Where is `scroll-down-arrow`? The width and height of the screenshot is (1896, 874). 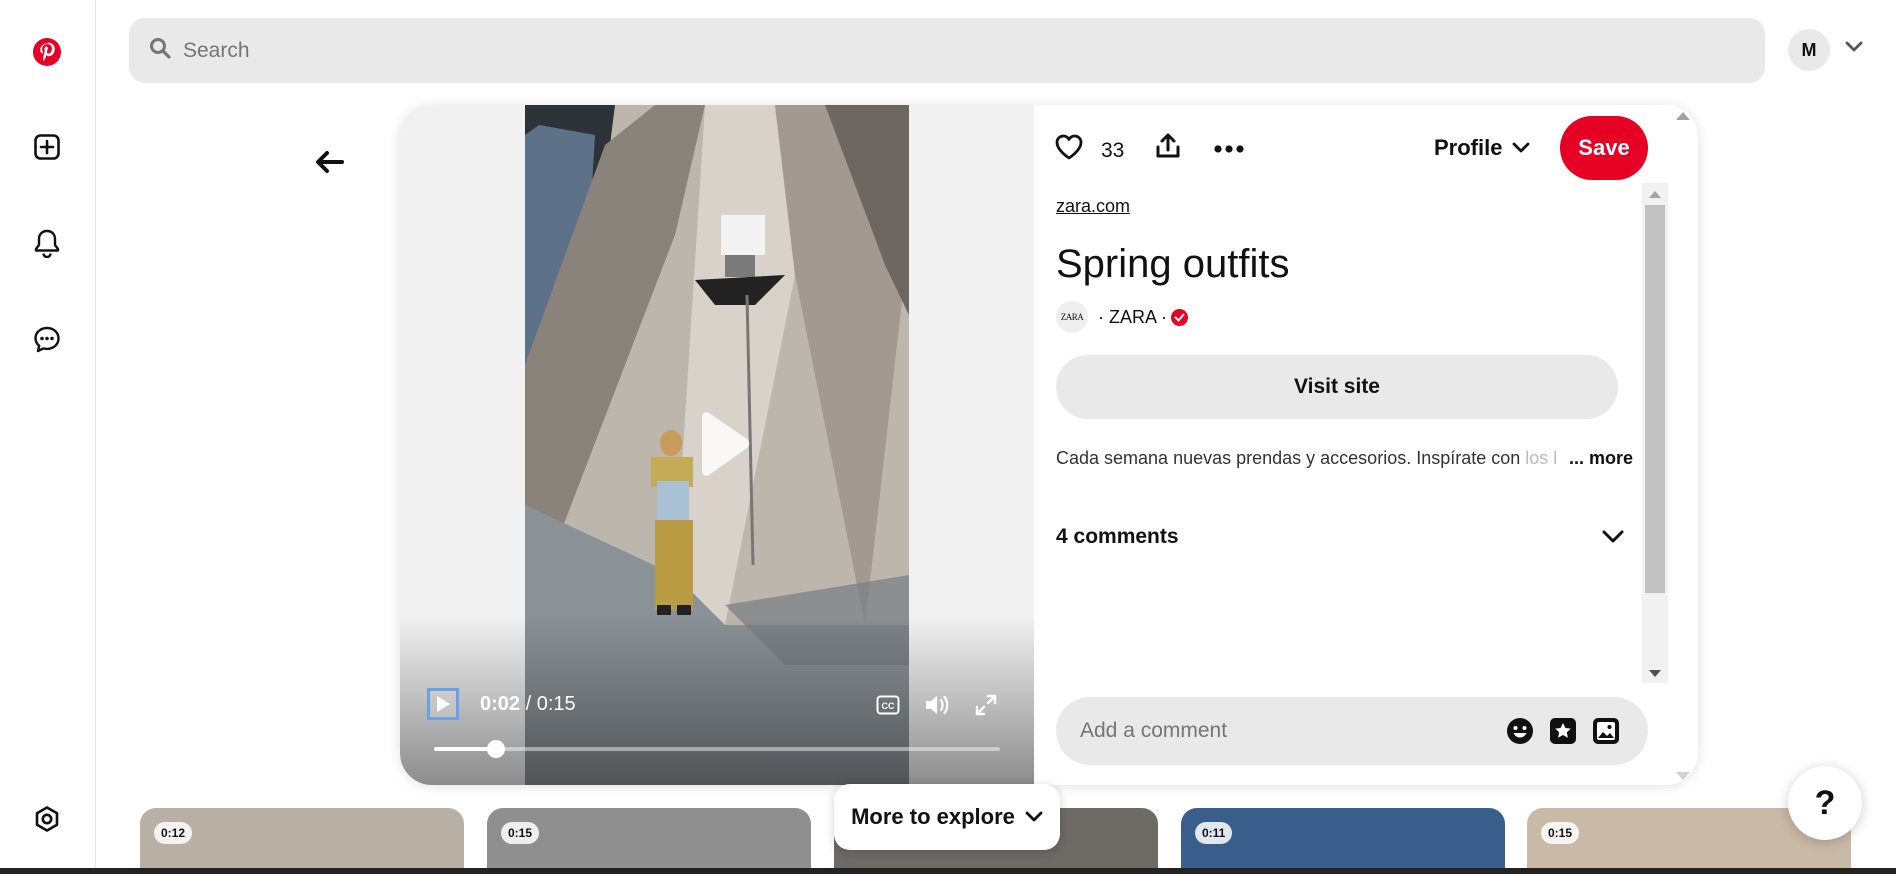
scroll-down-arrow is located at coordinates (1655, 673).